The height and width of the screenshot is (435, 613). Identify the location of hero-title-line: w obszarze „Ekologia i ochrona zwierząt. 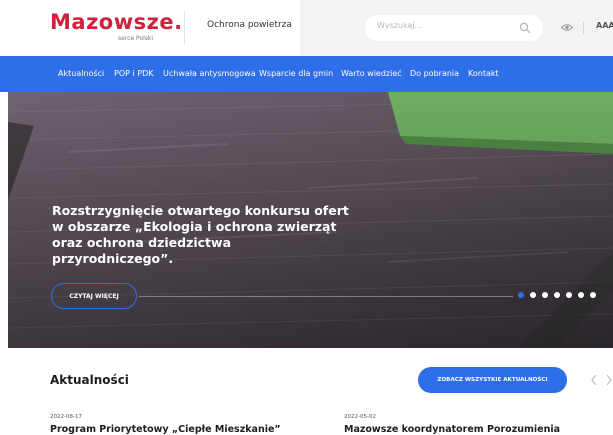
(194, 226).